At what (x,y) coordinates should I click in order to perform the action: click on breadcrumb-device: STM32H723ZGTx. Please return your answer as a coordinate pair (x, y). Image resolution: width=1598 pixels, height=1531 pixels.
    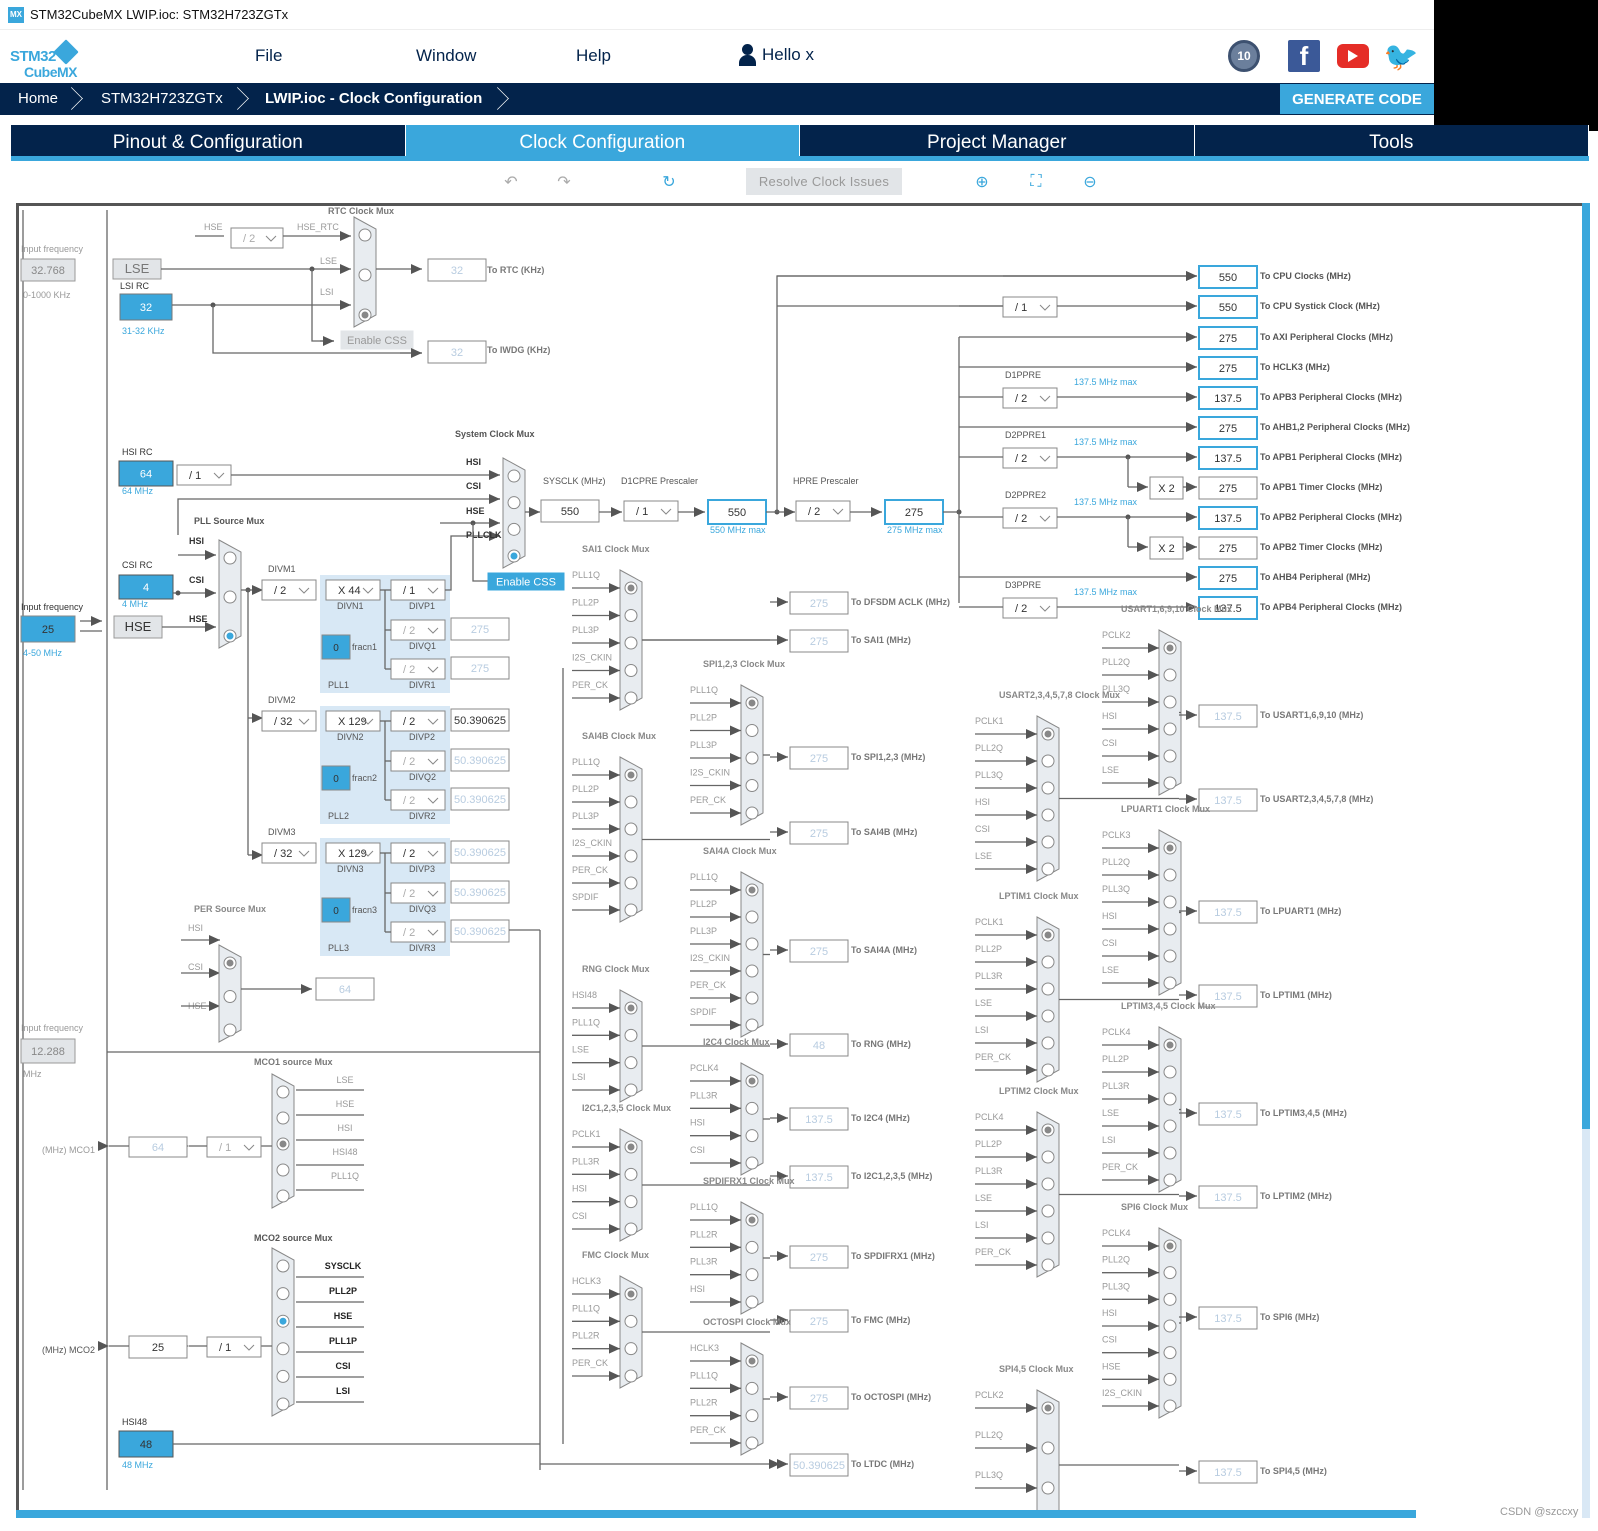
    Looking at the image, I should click on (162, 99).